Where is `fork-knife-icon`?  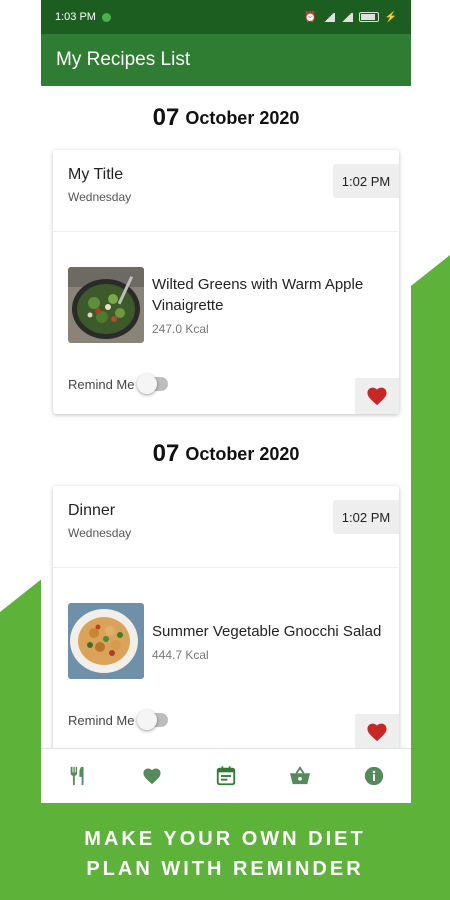
fork-knife-icon is located at coordinates (77, 776).